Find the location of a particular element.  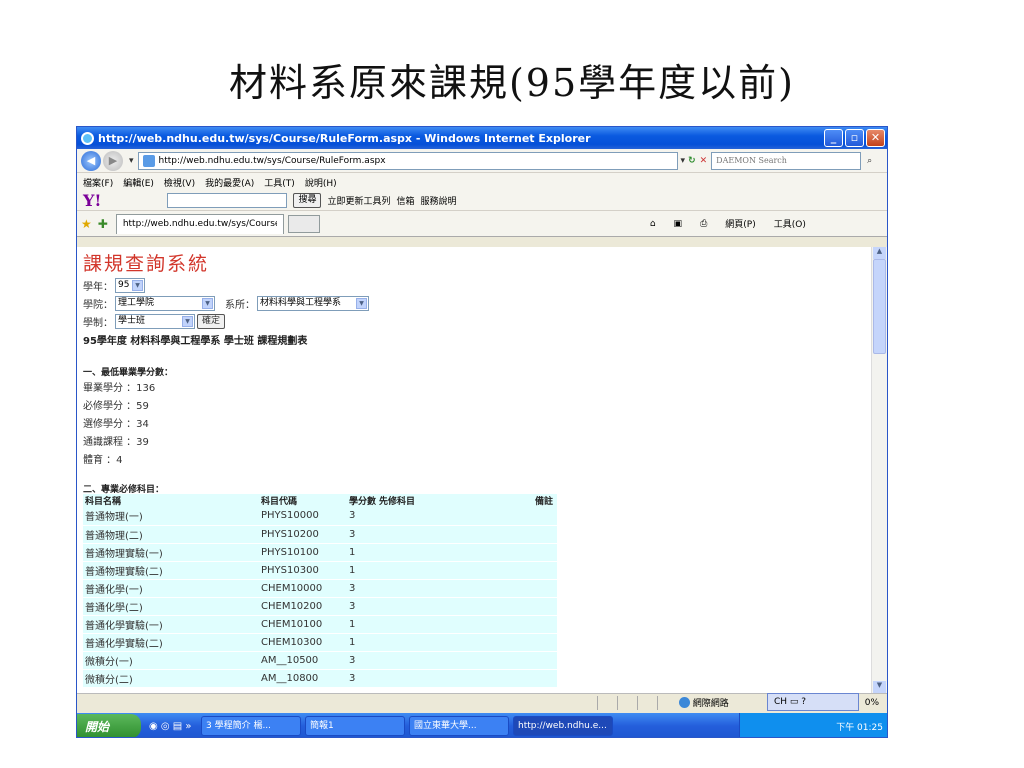

tools-menu: 工具(O) is located at coordinates (790, 223).